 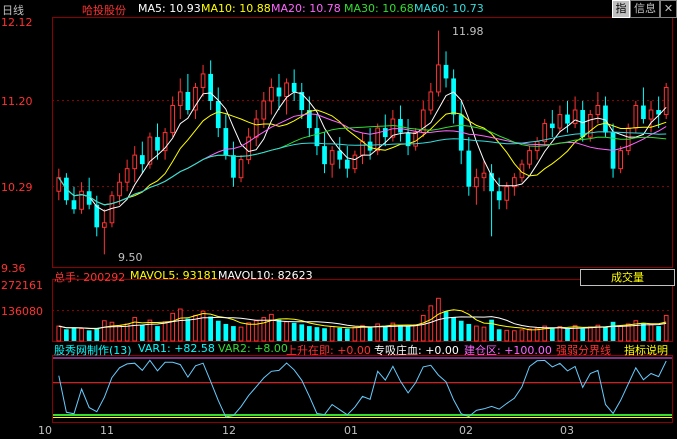 What do you see at coordinates (645, 9) in the screenshot?
I see `info-button: 信息` at bounding box center [645, 9].